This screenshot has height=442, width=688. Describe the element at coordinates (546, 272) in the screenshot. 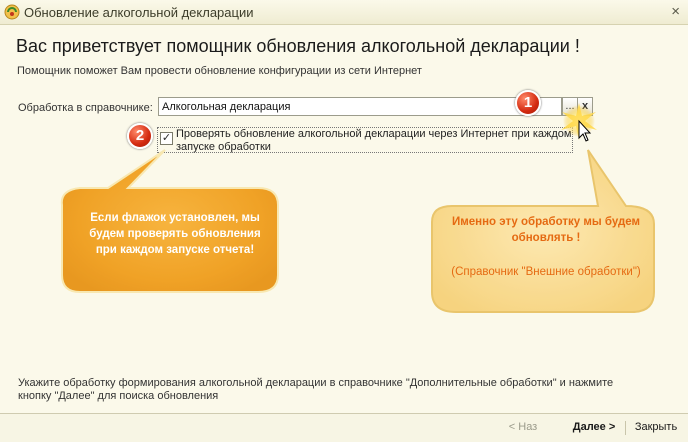

I see `callout-right-subtitle: (Справочник "Внешние обработки")` at that location.